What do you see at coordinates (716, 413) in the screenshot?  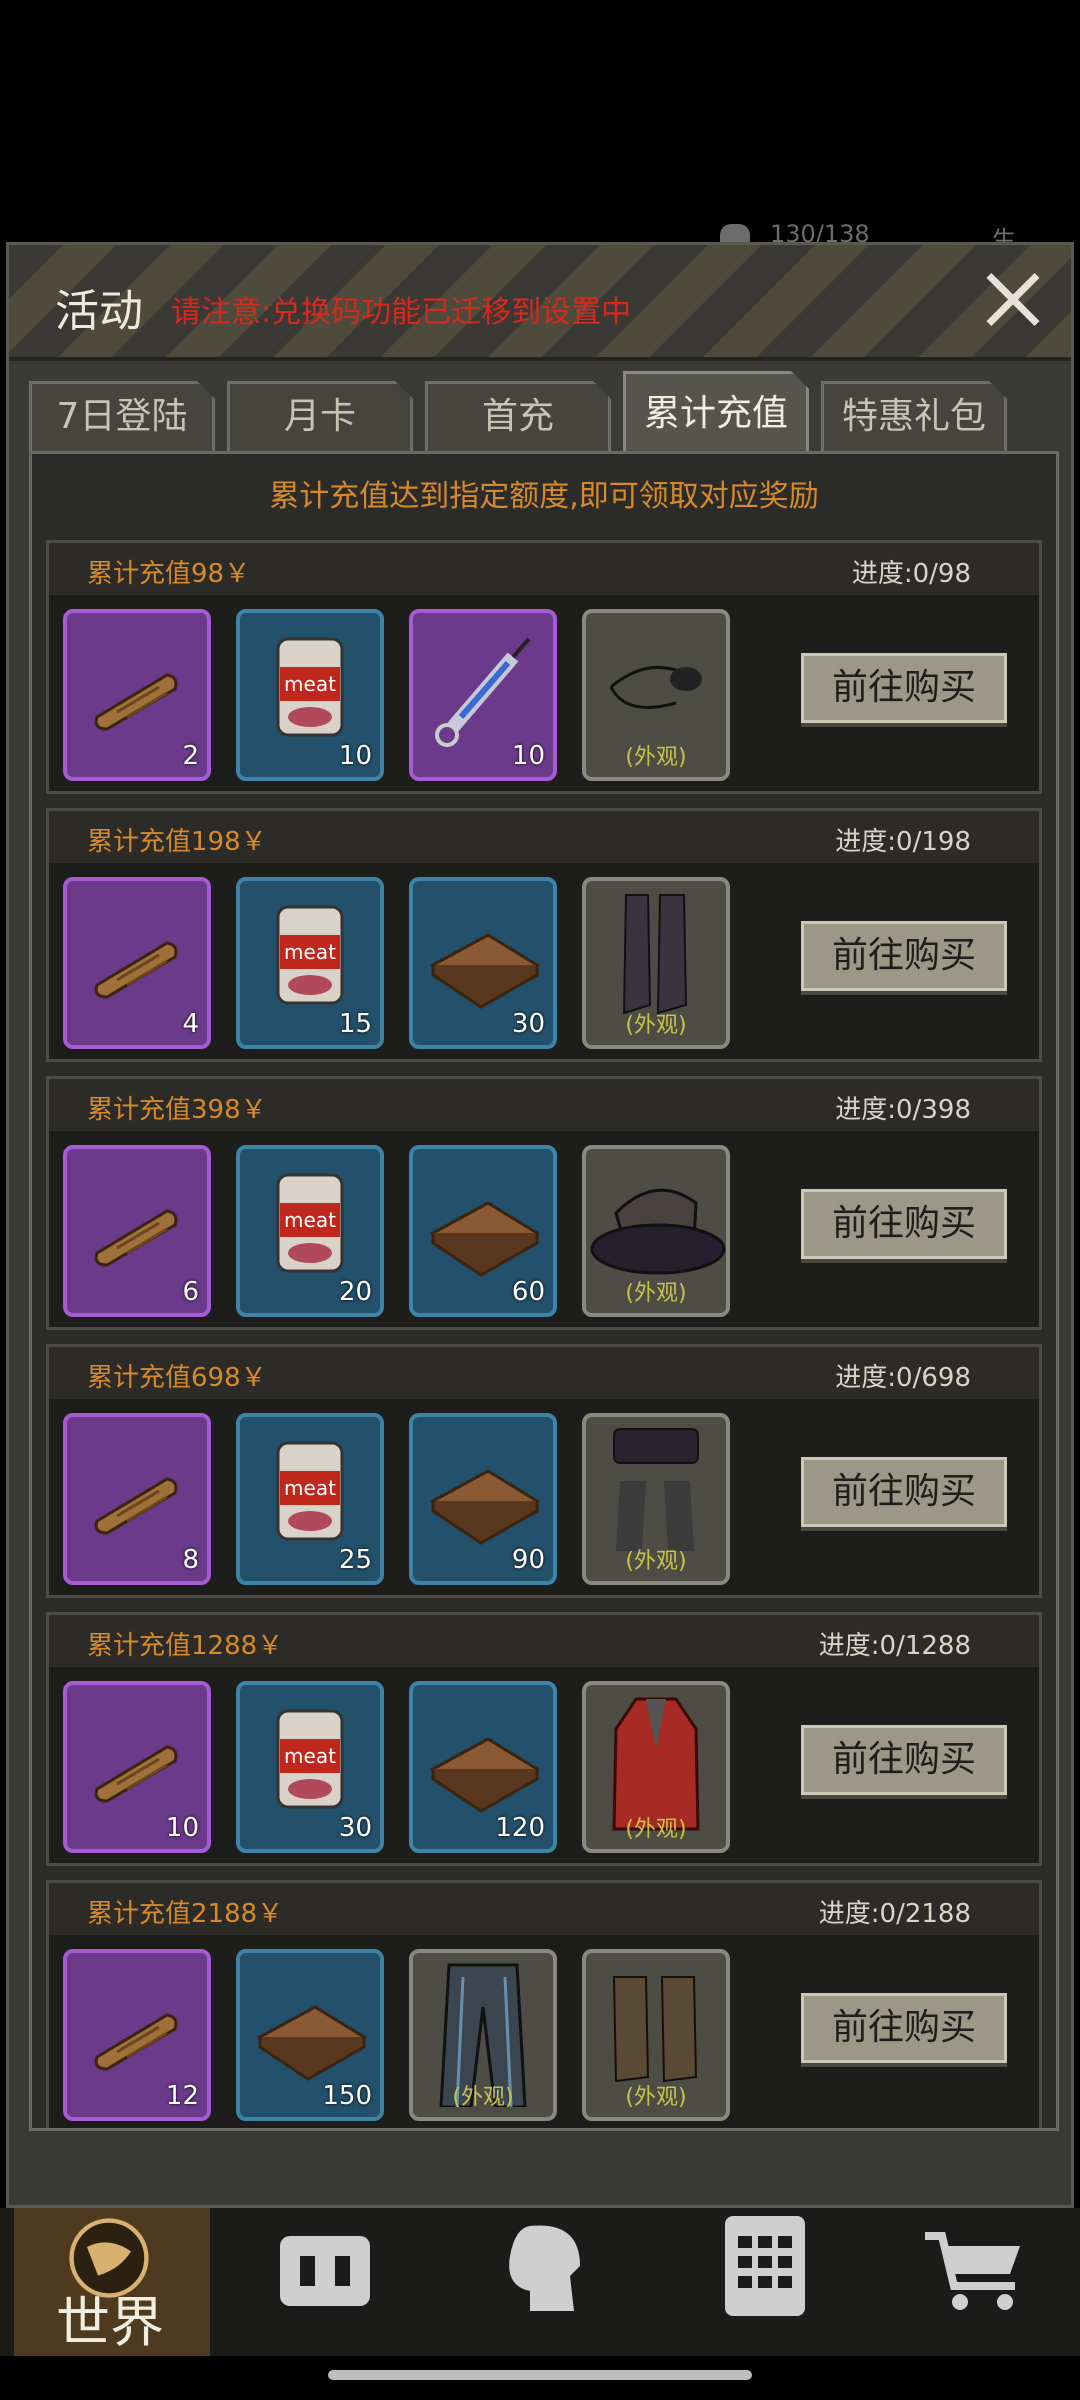 I see `tab-cumulative-recharge: 累计充值` at bounding box center [716, 413].